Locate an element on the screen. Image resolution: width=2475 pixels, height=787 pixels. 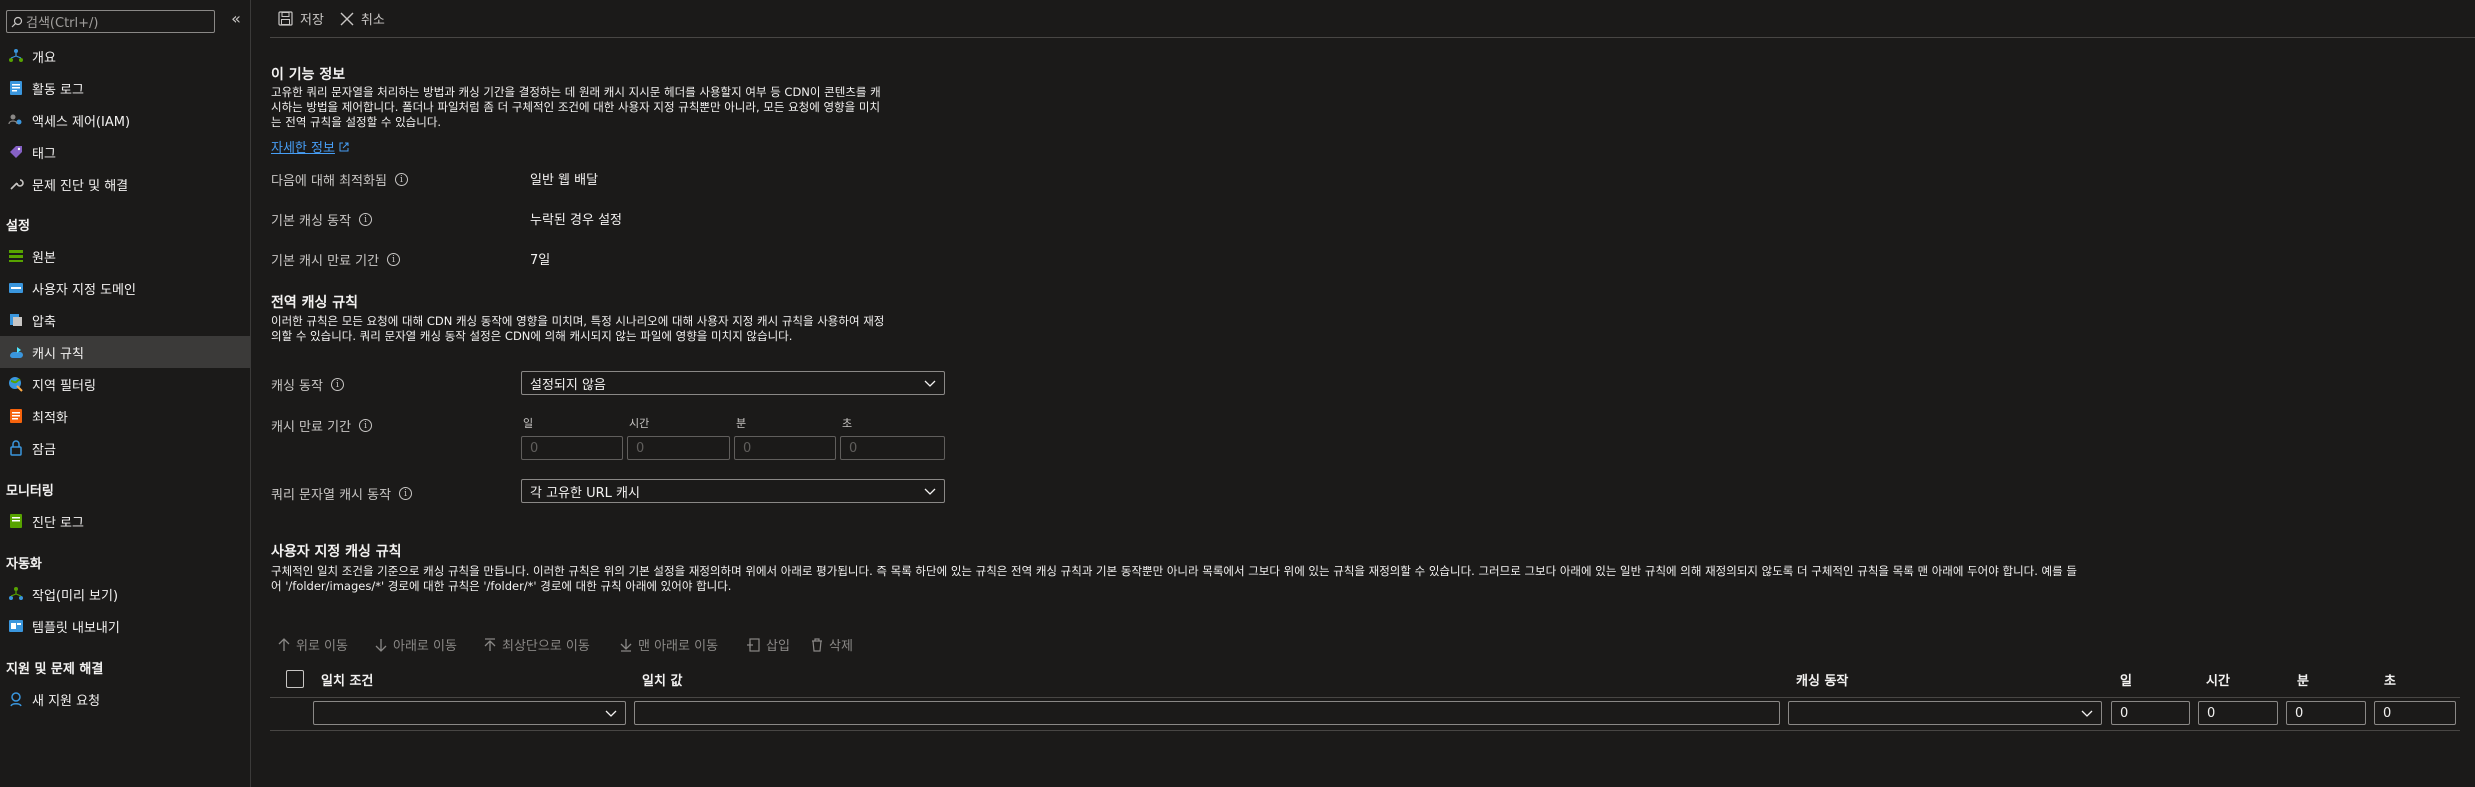
sidebar-item-overview: 개요 is located at coordinates (125, 56).